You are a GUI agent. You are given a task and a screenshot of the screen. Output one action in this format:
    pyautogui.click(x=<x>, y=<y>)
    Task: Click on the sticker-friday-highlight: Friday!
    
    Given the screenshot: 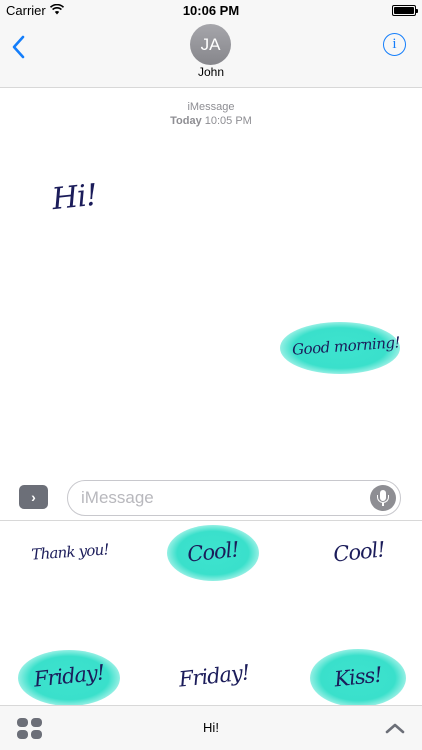 What is the action you would take?
    pyautogui.click(x=69, y=678)
    